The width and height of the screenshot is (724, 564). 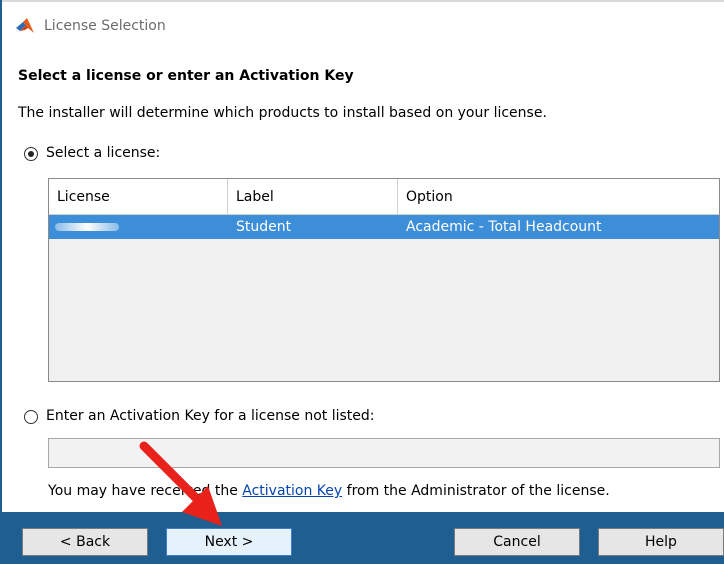 What do you see at coordinates (87, 227) in the screenshot?
I see `redacted-license-number` at bounding box center [87, 227].